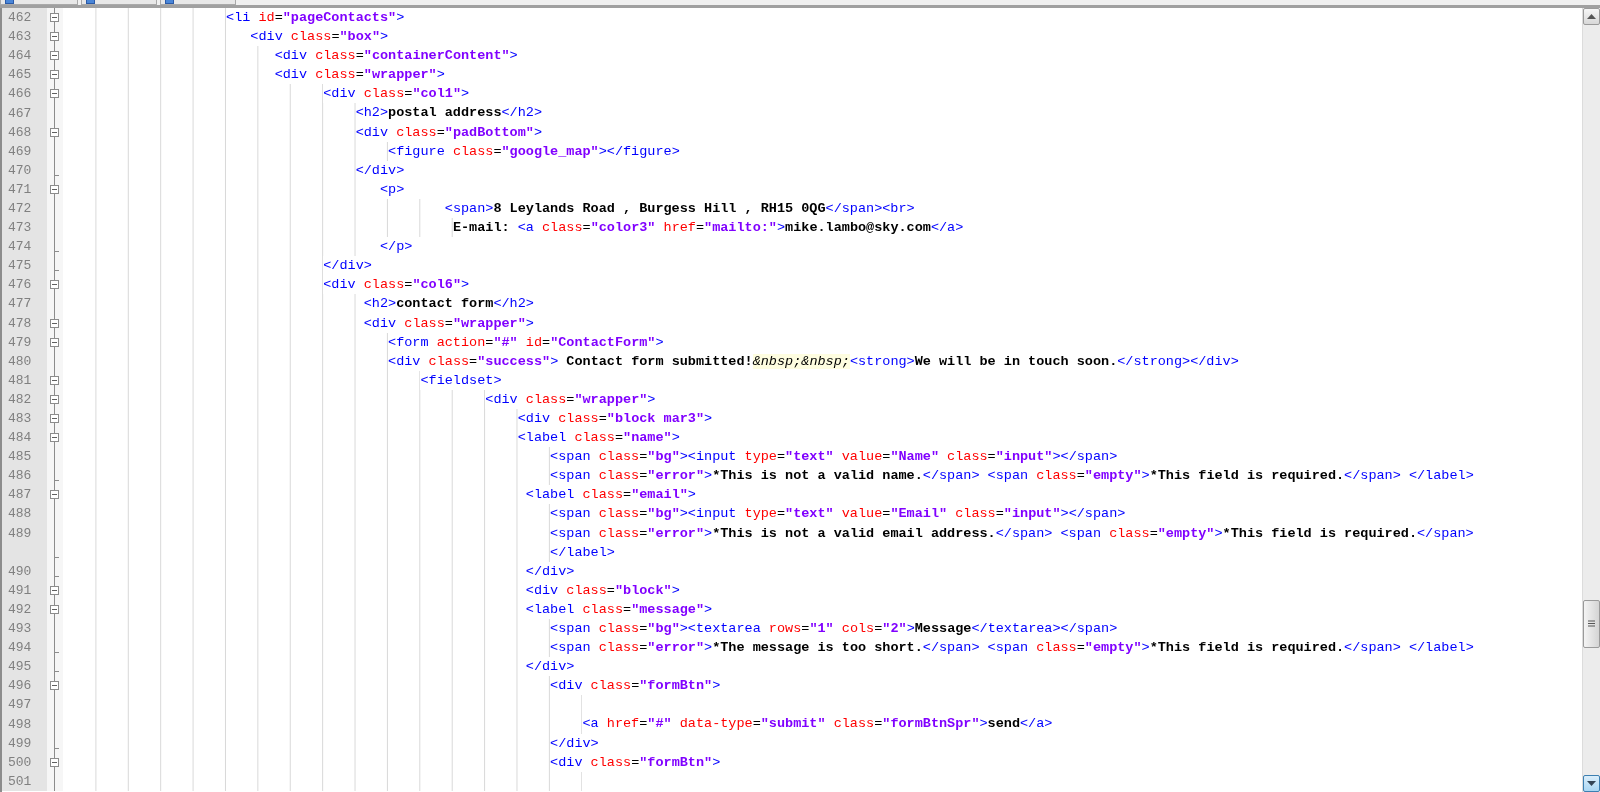  I want to click on caret-down-icon, so click(1591, 783).